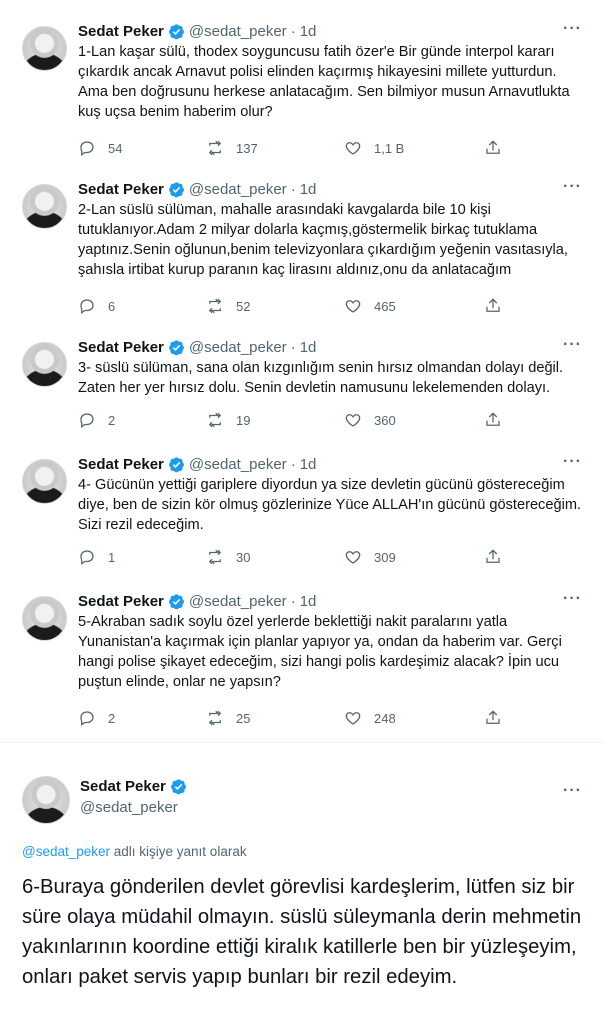 The image size is (604, 1024). I want to click on like-button: 465, so click(370, 306).